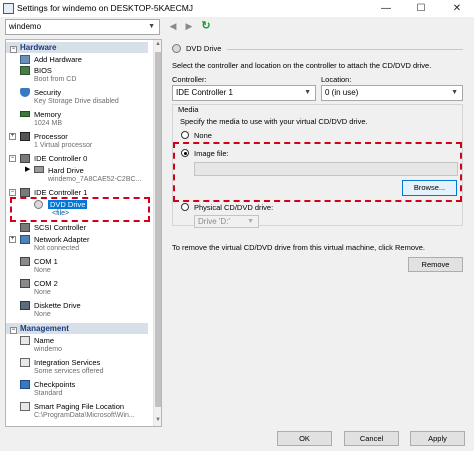 The width and height of the screenshot is (474, 451). I want to click on controller-select: IDE Controller 1 ▼, so click(244, 93).